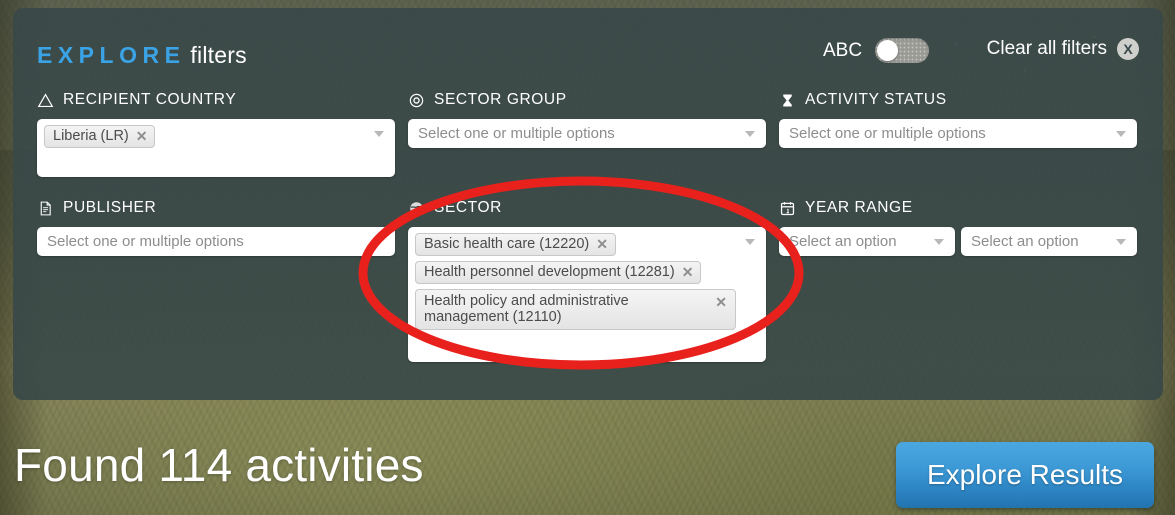 This screenshot has height=515, width=1175. Describe the element at coordinates (45, 208) in the screenshot. I see `document-icon` at that location.